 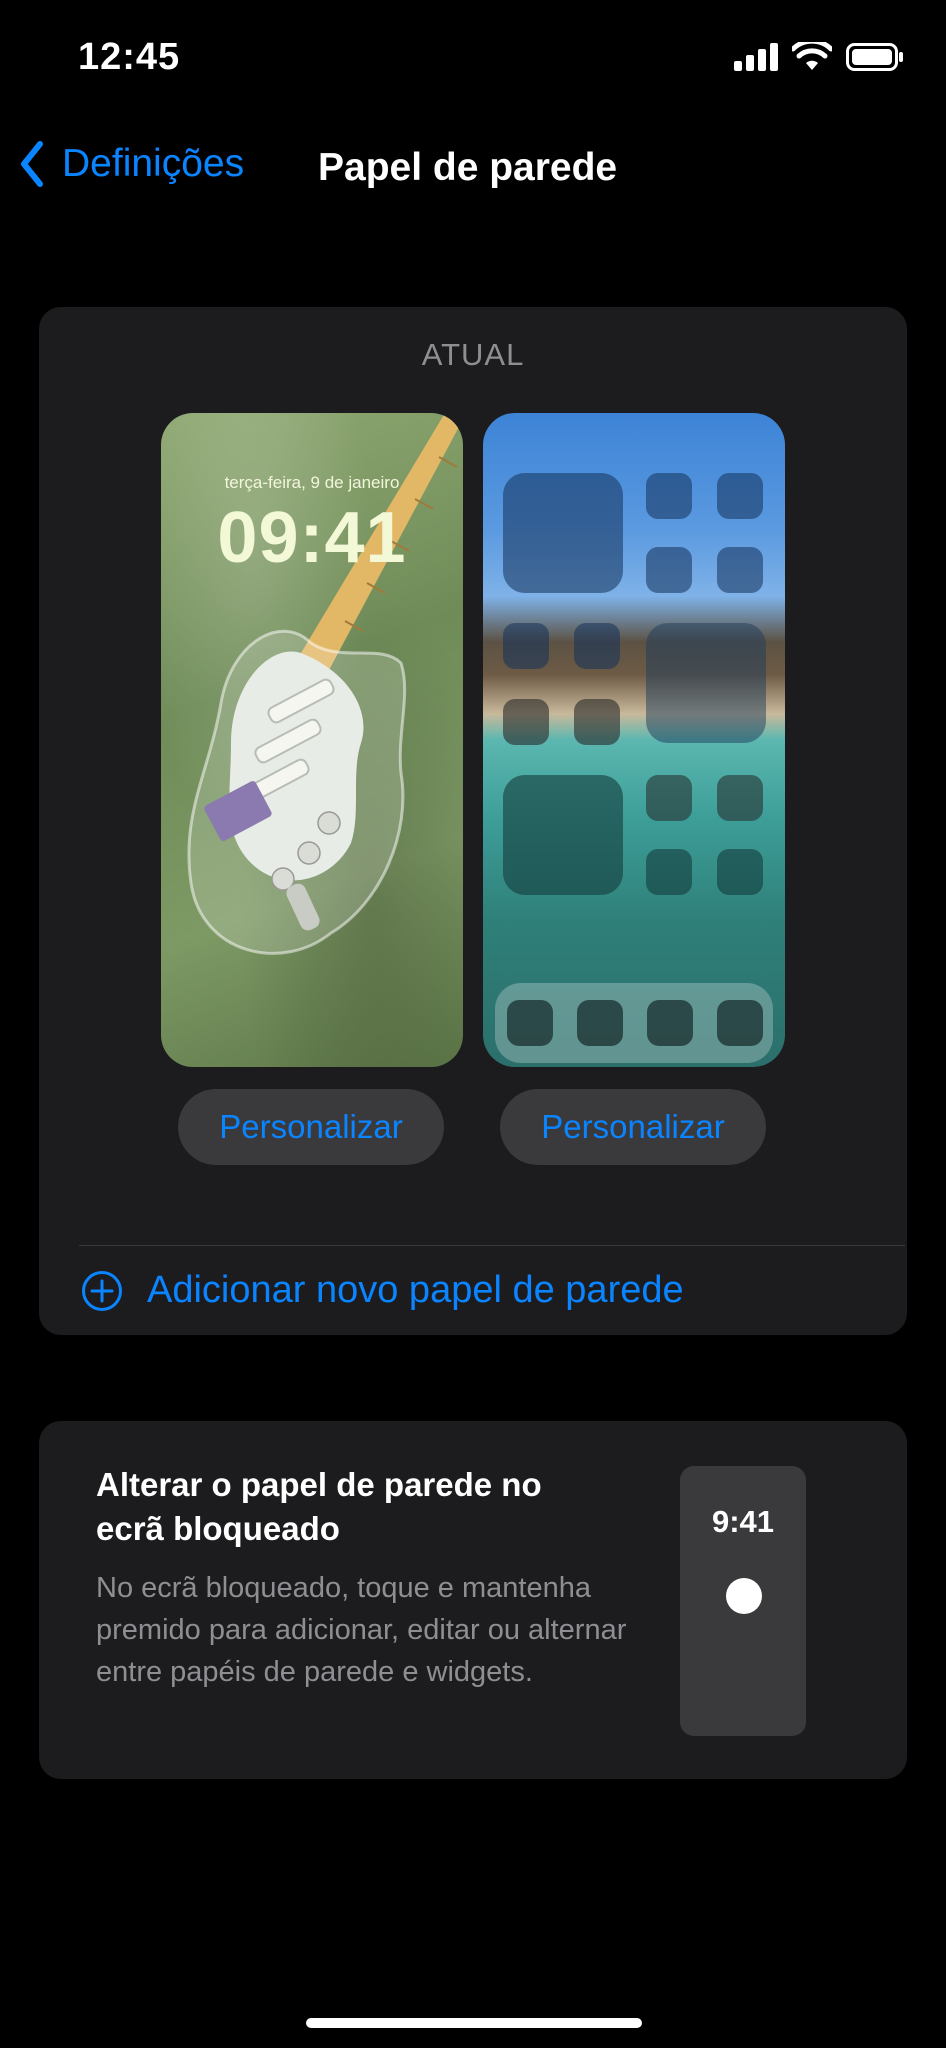 What do you see at coordinates (415, 1290) in the screenshot?
I see `add-new-wallpaper-label: Adicionar novo papel de parede` at bounding box center [415, 1290].